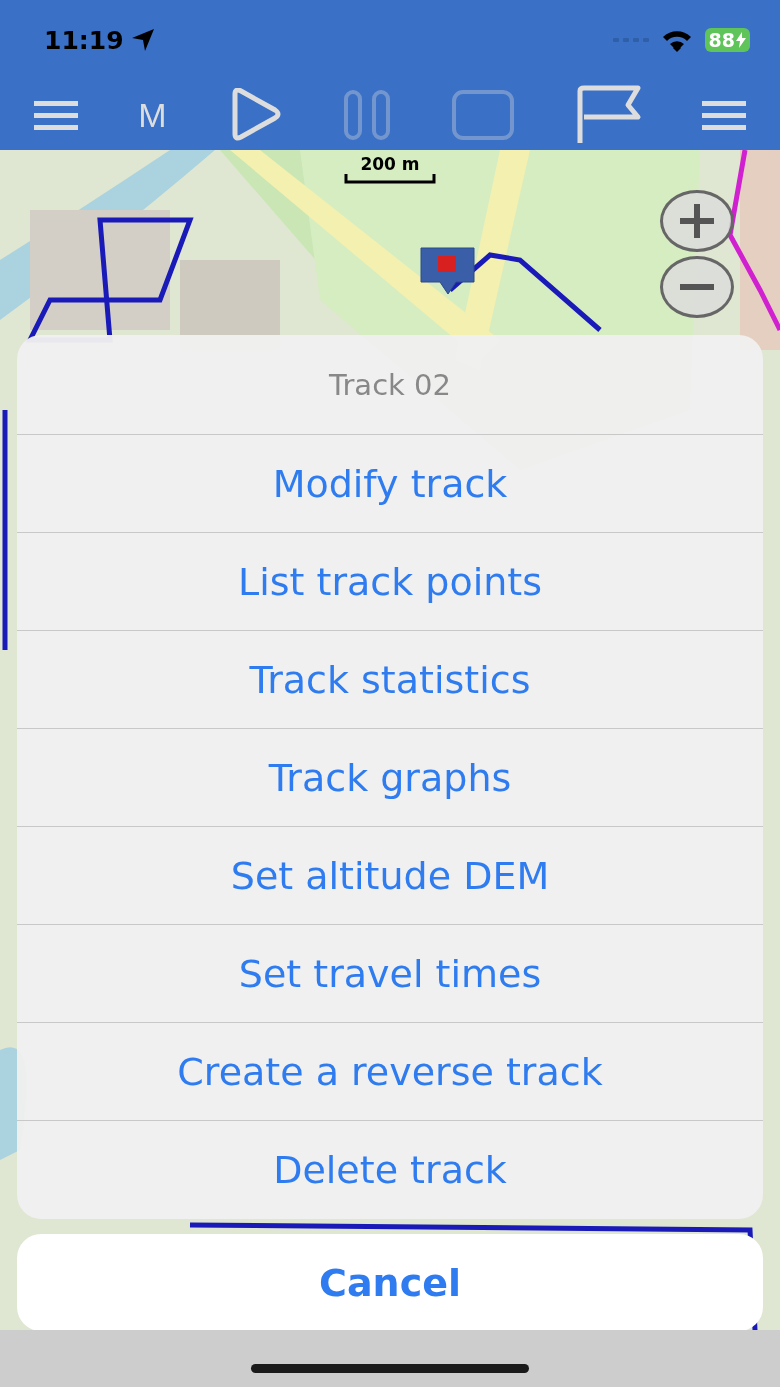 The width and height of the screenshot is (780, 1387). I want to click on action-item: Set altitude DEM, so click(390, 876).